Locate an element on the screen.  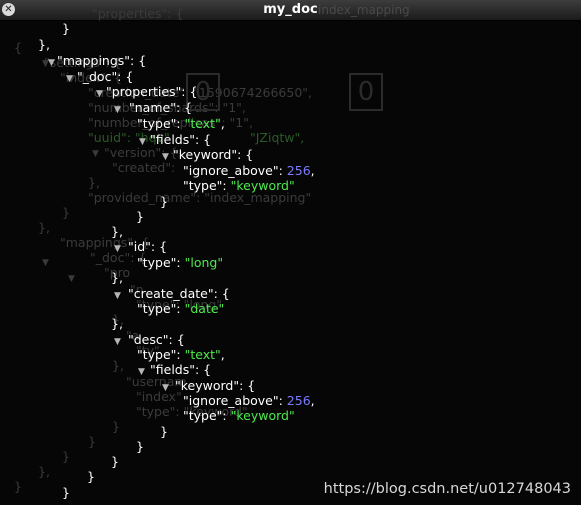
json-line: "_doc": { is located at coordinates (105, 76).